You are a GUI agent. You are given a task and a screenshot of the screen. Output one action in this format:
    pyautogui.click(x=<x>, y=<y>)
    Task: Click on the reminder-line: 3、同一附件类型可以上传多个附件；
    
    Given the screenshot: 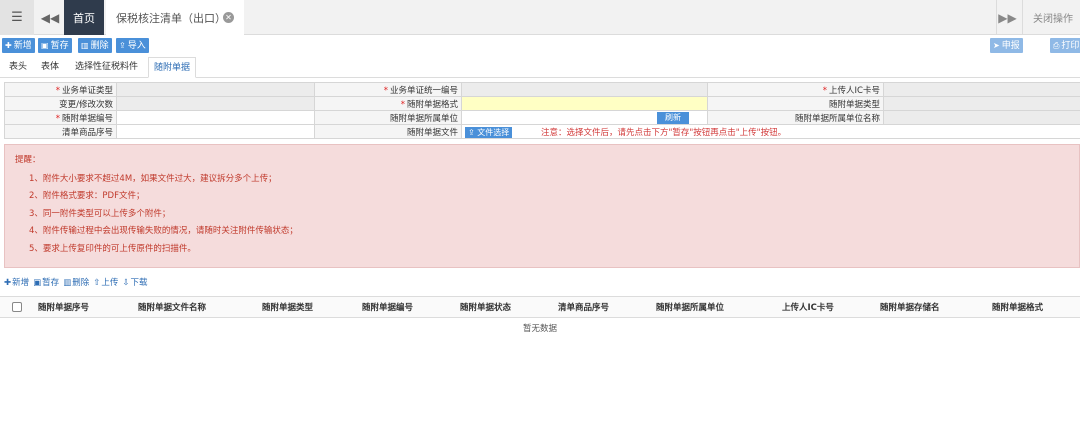 What is the action you would take?
    pyautogui.click(x=100, y=213)
    